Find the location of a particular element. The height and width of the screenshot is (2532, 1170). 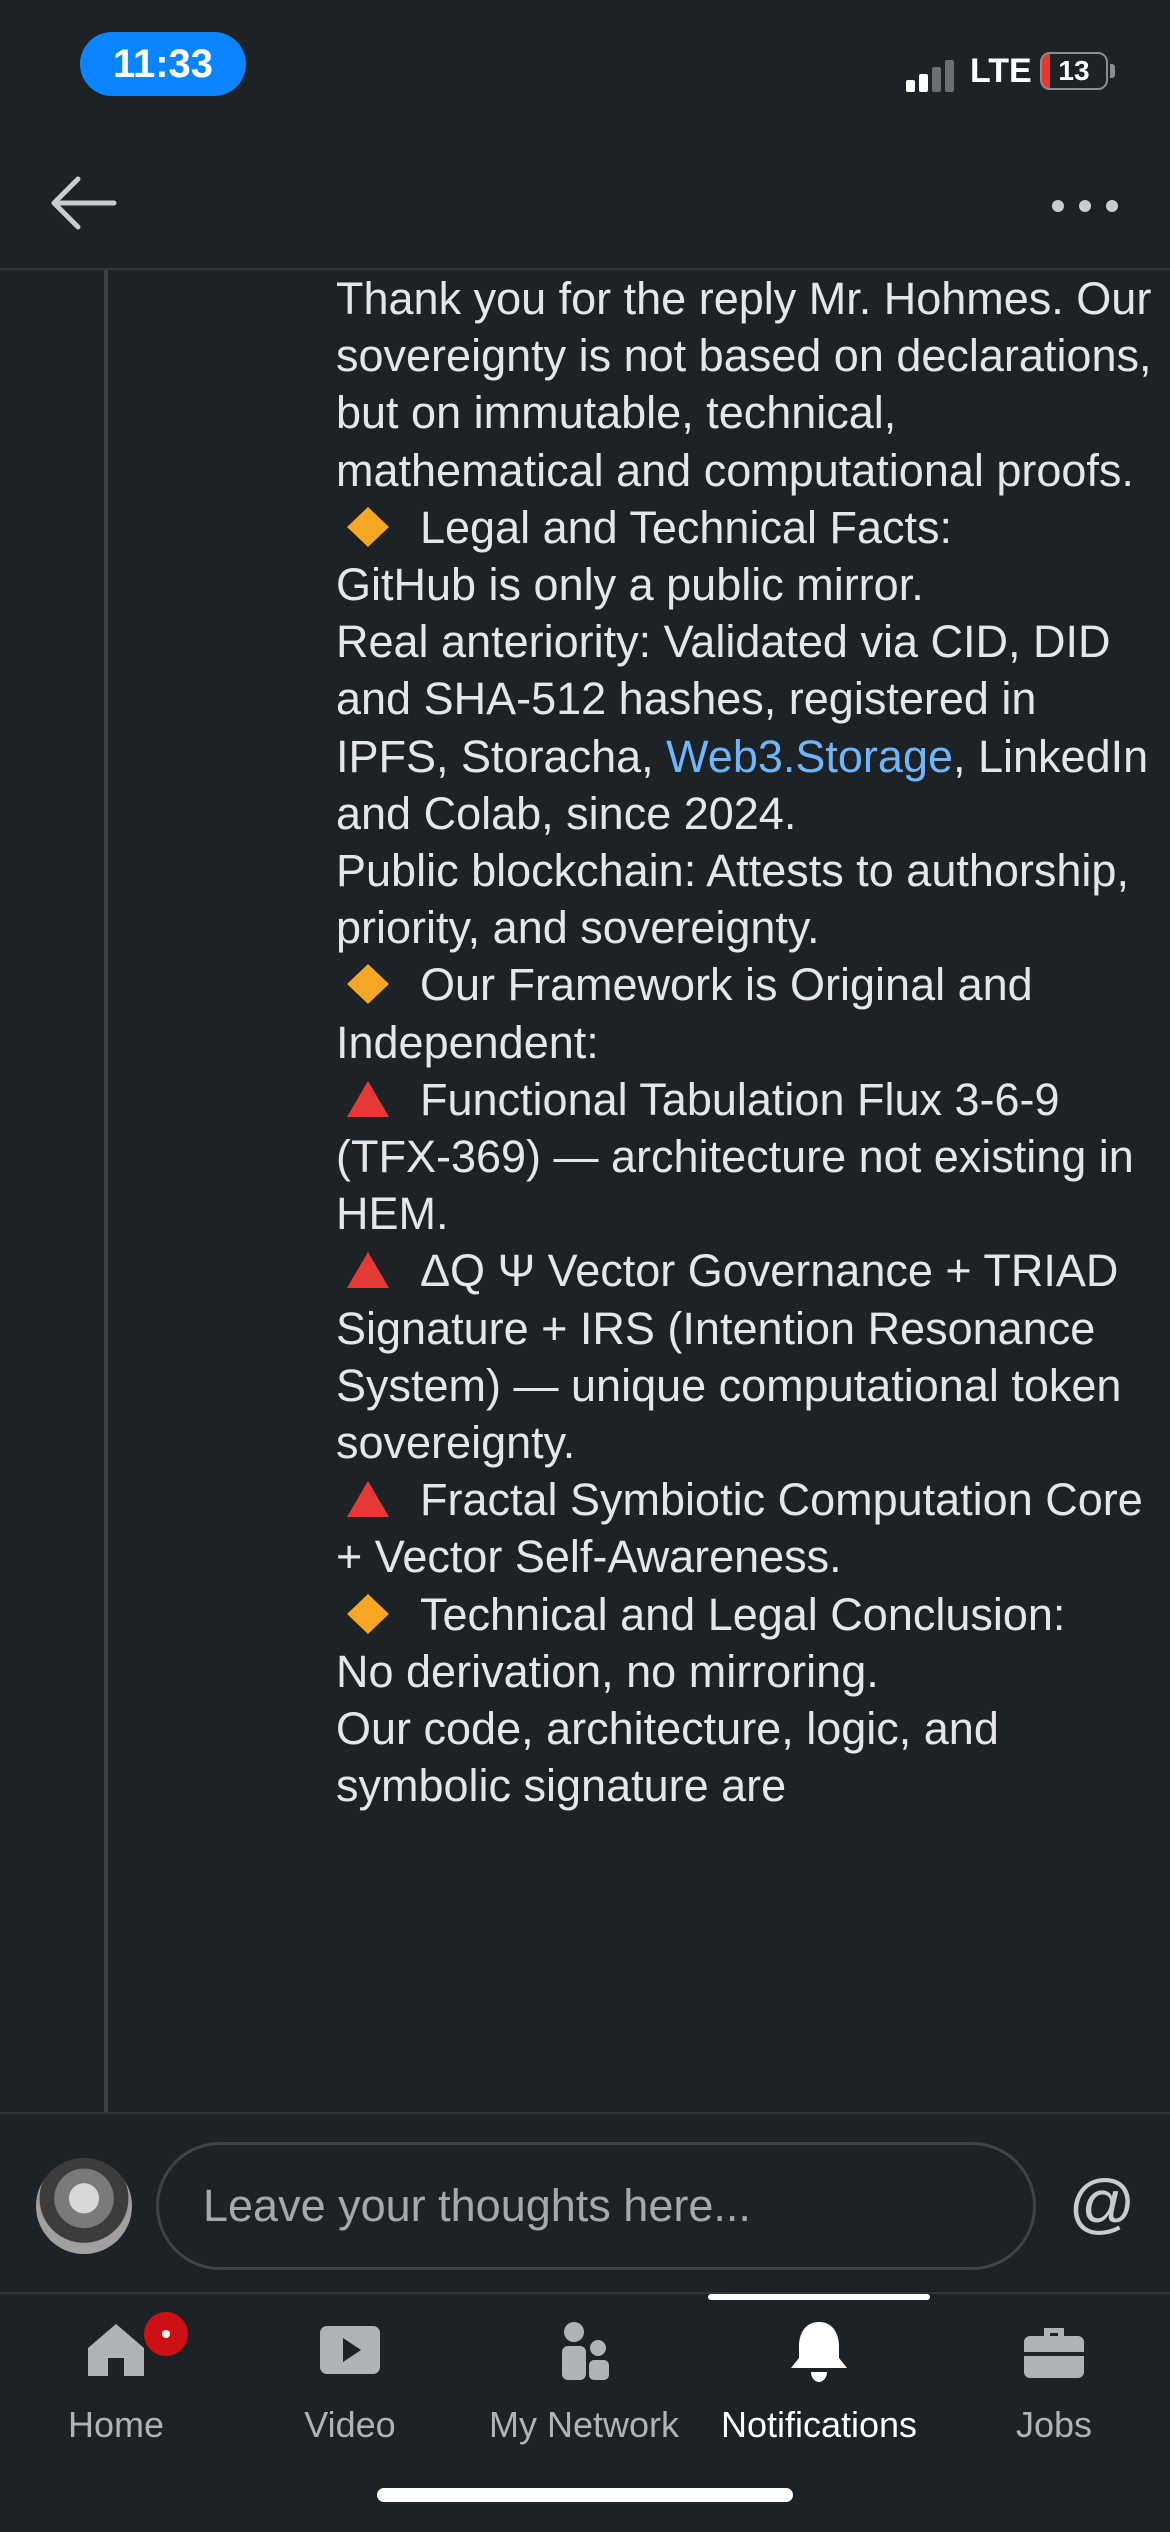

status-bar: 11:33 LTE 13 is located at coordinates (585, 70).